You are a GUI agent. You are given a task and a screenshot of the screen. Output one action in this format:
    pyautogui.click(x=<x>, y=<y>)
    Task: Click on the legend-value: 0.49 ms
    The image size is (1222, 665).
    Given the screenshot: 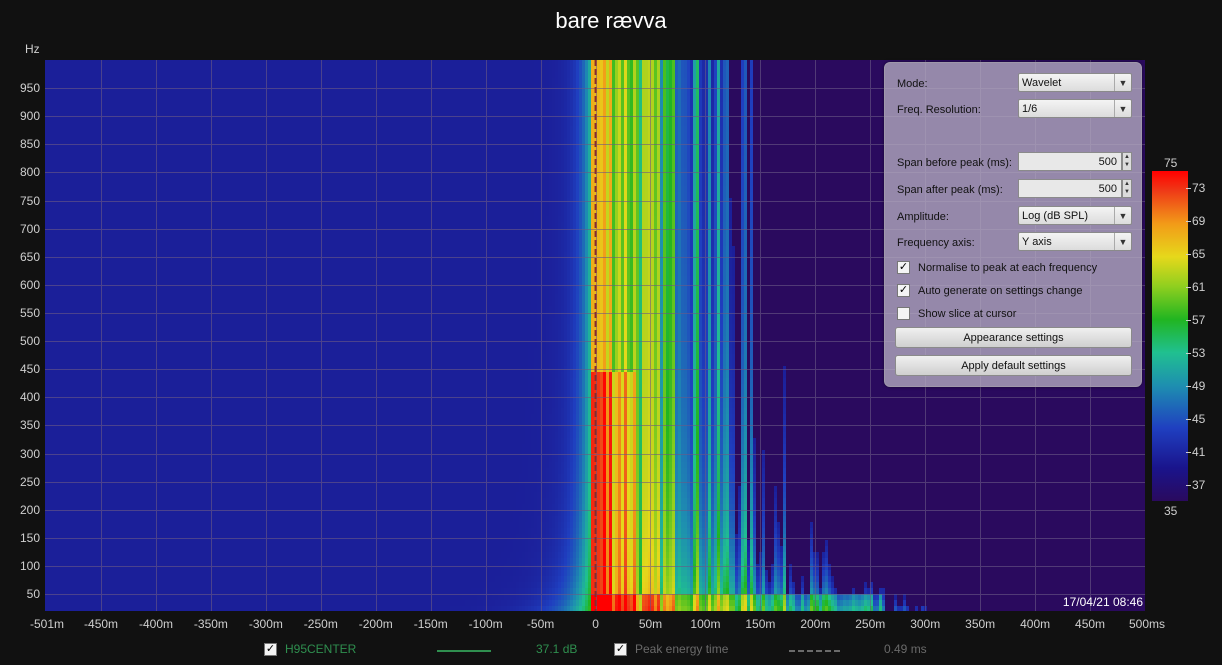 What is the action you would take?
    pyautogui.click(x=905, y=649)
    